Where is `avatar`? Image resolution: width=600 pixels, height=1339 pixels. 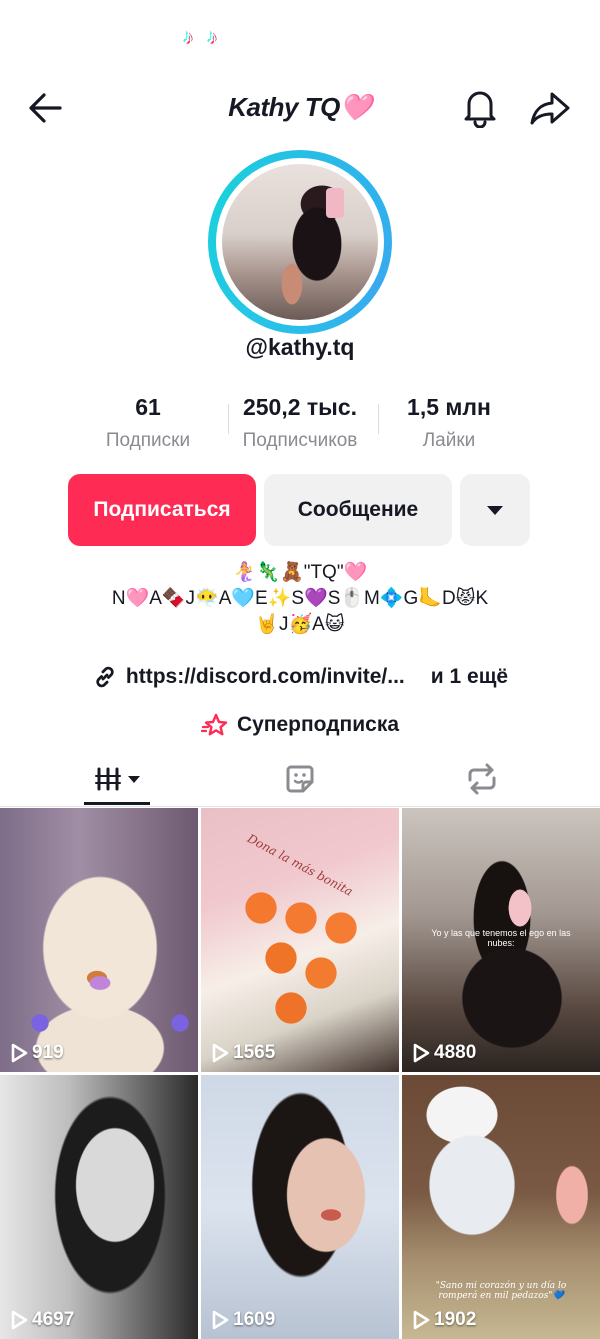 avatar is located at coordinates (300, 242).